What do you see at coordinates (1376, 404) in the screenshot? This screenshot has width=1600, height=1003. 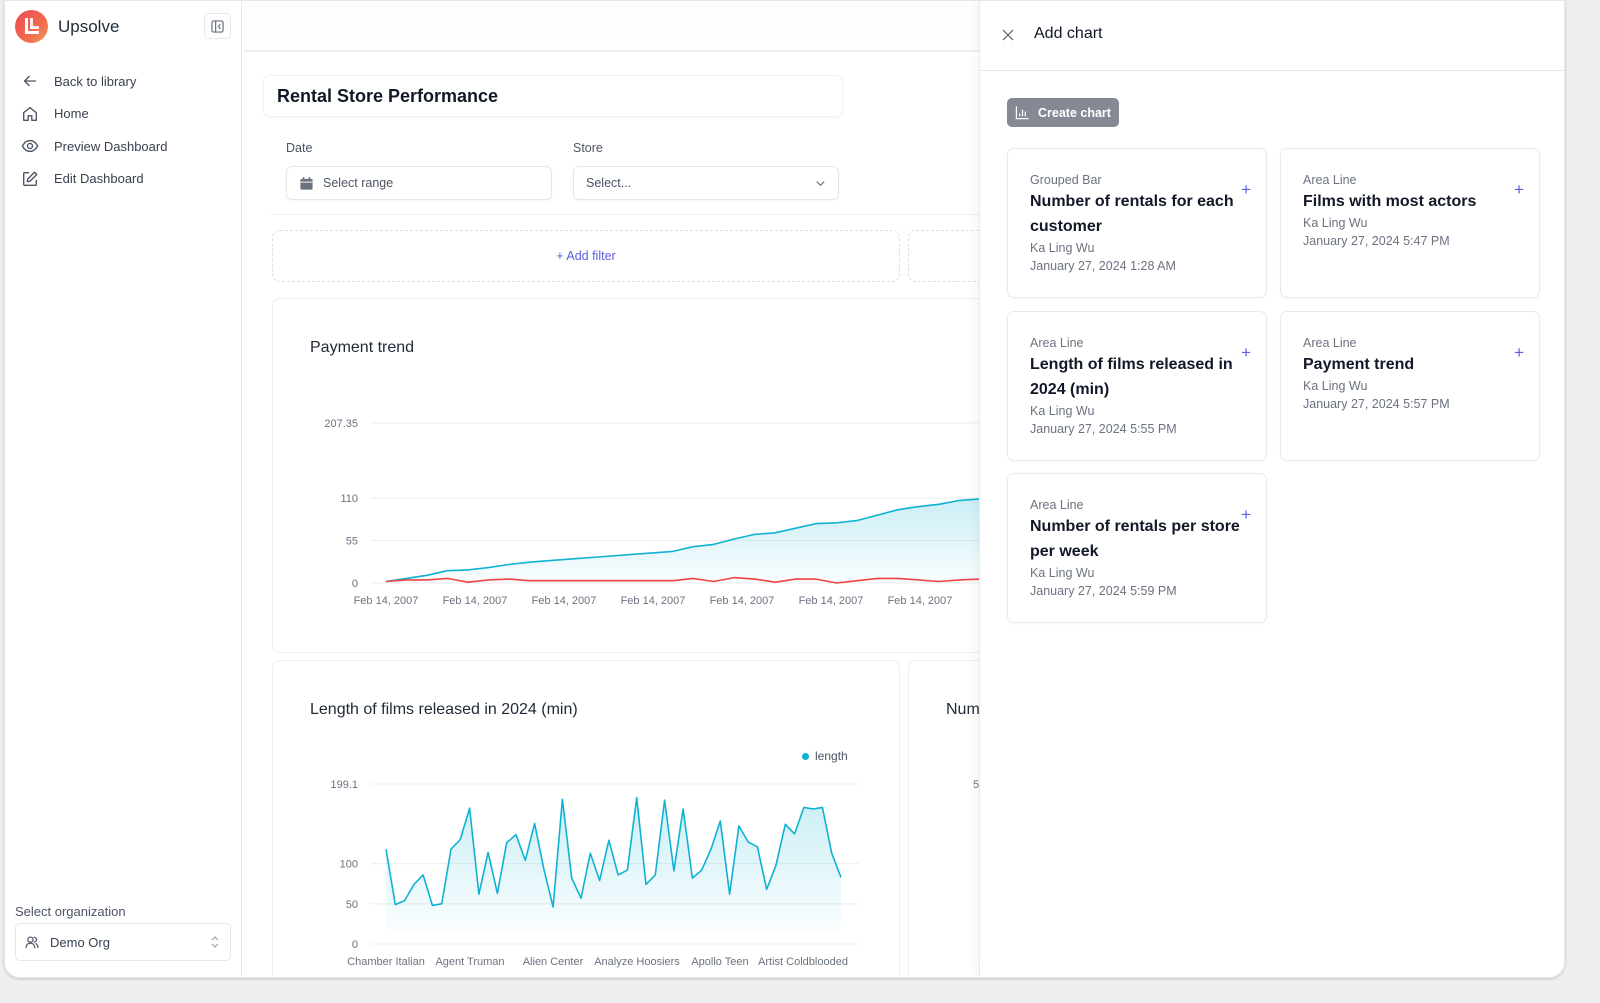 I see `template-date: January 27, 2024 5:57 PM` at bounding box center [1376, 404].